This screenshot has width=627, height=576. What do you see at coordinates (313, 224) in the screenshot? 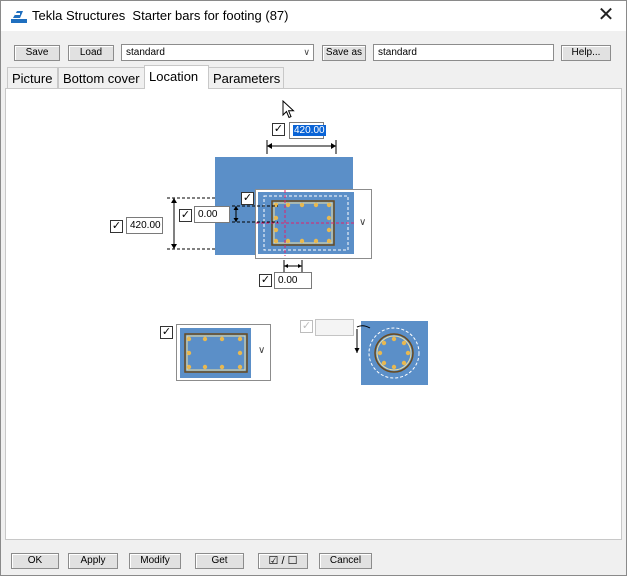
I see `bar-group-select: ∨` at bounding box center [313, 224].